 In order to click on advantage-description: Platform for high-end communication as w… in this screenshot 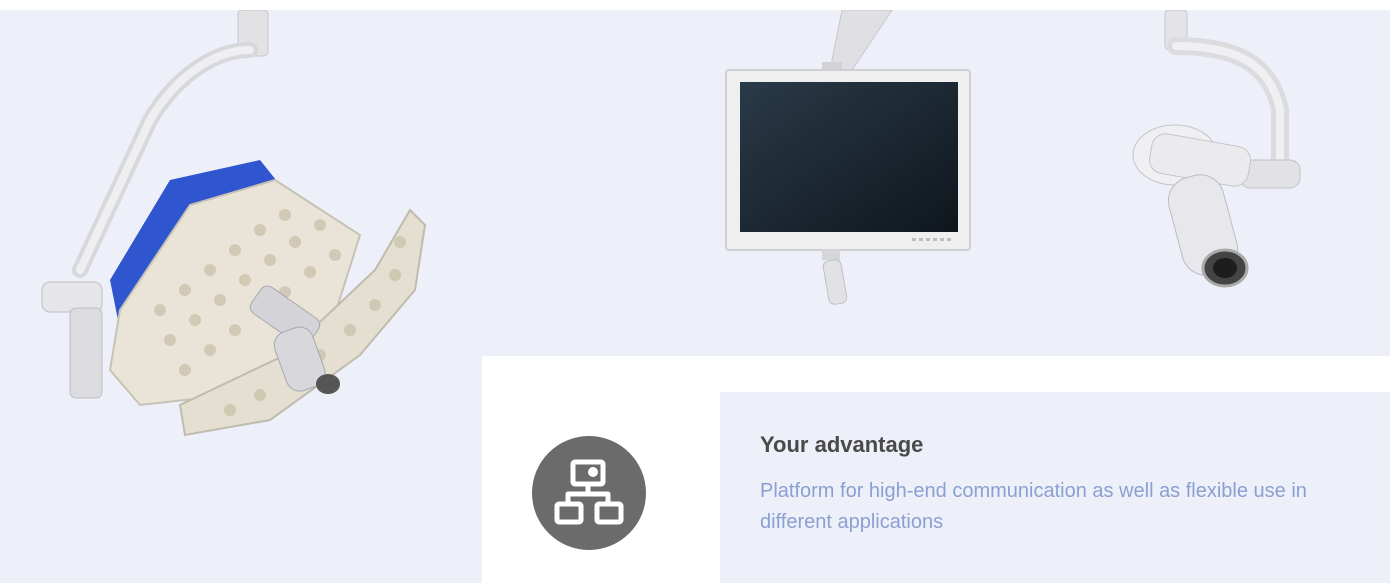, I will do `click(1033, 506)`.